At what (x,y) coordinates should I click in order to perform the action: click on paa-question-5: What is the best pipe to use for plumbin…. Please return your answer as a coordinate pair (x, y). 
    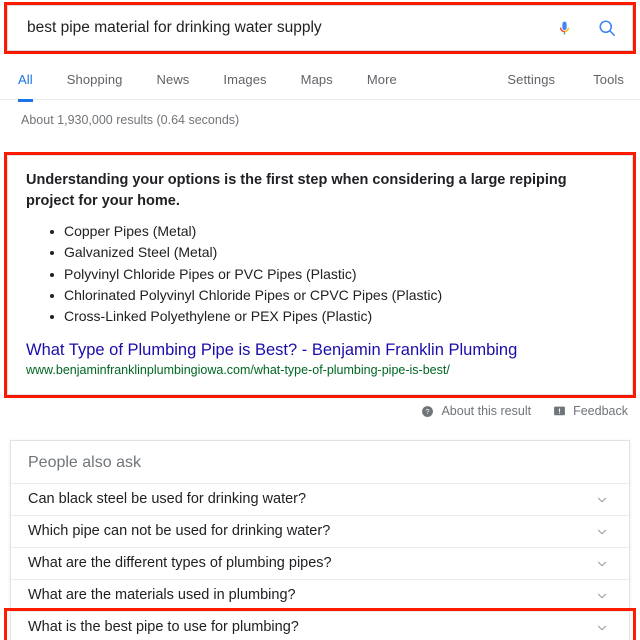
    Looking at the image, I should click on (320, 625).